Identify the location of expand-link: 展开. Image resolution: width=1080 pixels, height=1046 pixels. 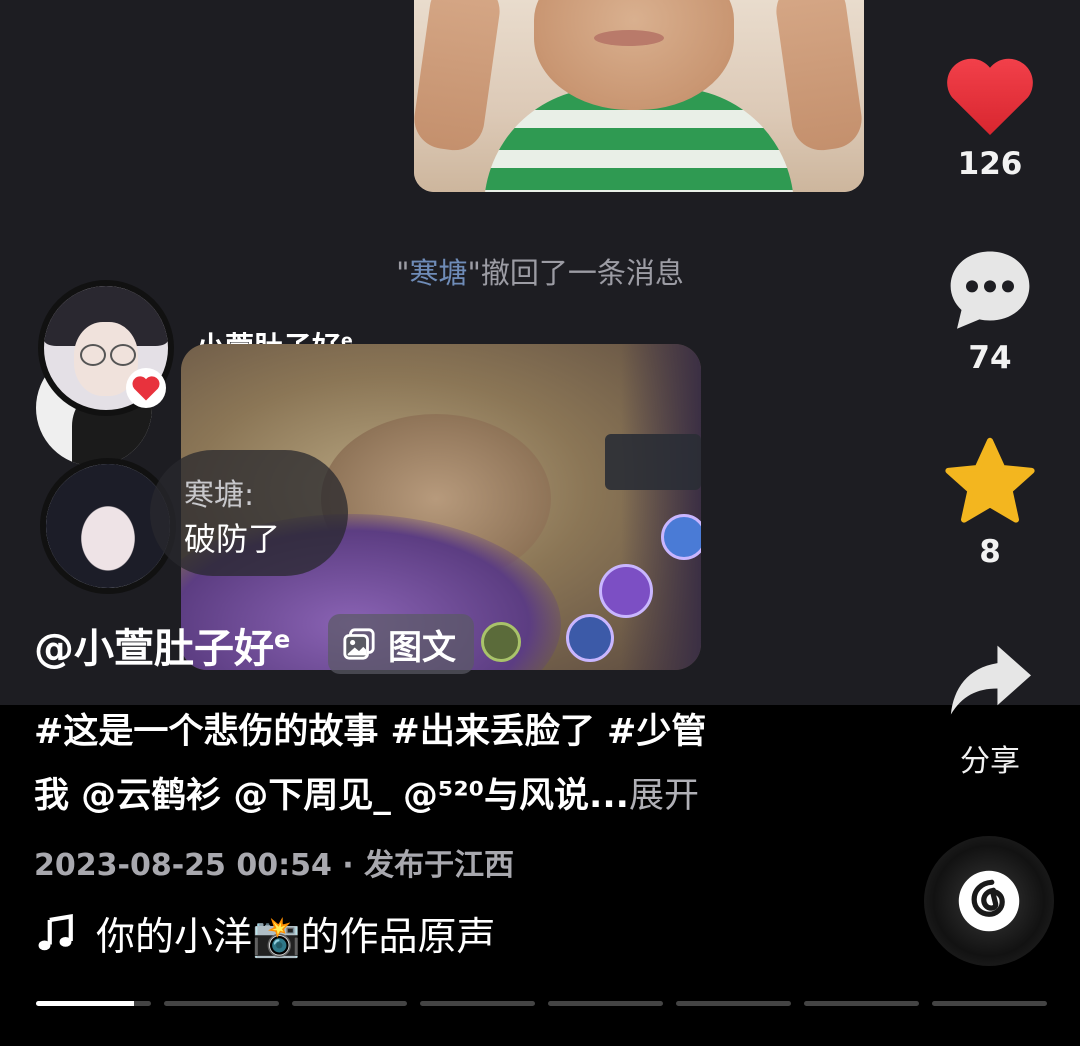
(664, 796).